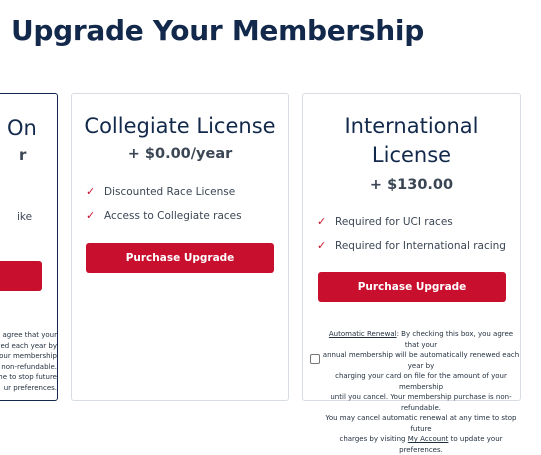 This screenshot has height=455, width=541. I want to click on feature-label: Required for UCI races, so click(394, 221).